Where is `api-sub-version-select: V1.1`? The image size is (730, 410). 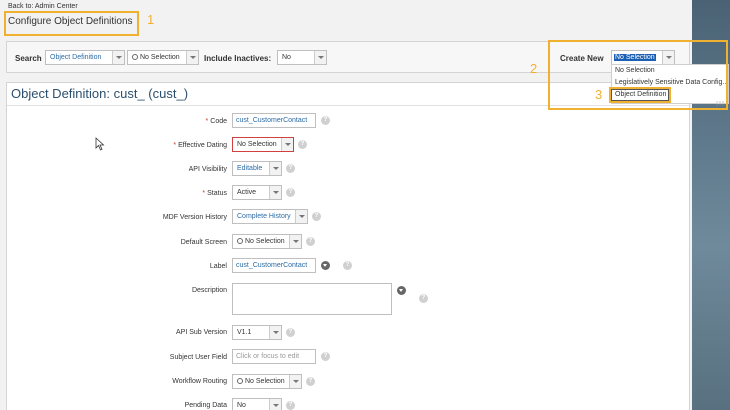
api-sub-version-select: V1.1 is located at coordinates (257, 332).